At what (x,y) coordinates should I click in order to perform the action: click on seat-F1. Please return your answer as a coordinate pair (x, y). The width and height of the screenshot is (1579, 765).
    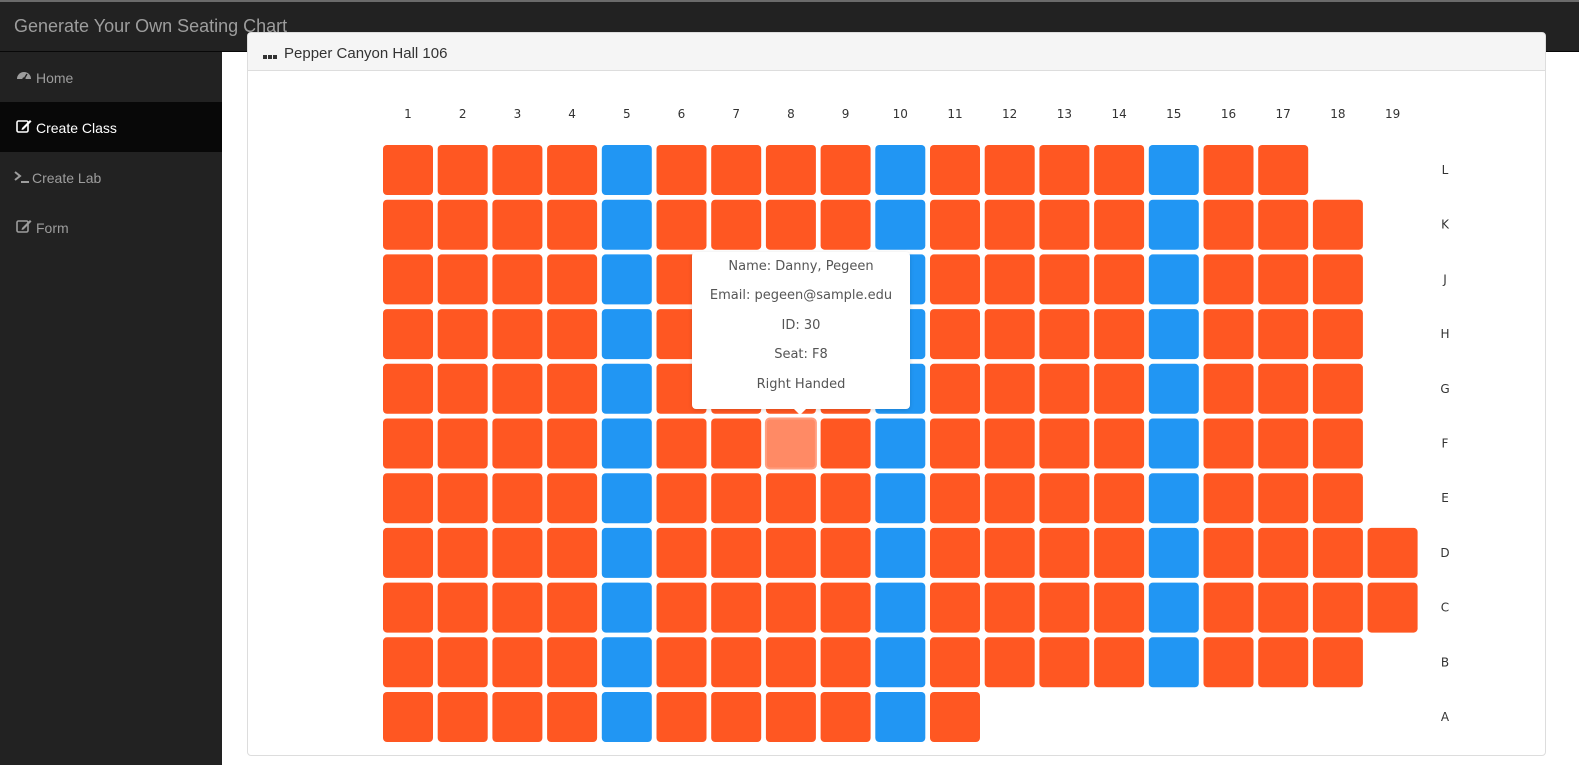
    Looking at the image, I should click on (408, 443).